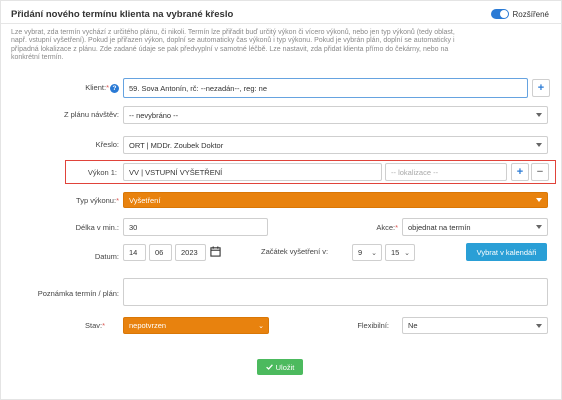 This screenshot has width=562, height=400. I want to click on duration-label: Délka v min.:, so click(97, 227).